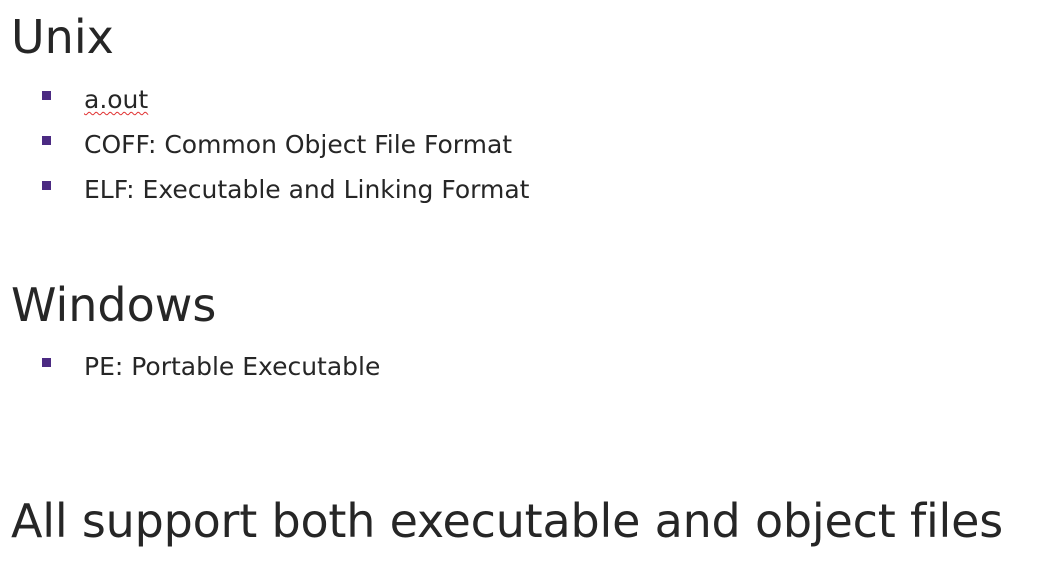 This screenshot has height=580, width=1062. Describe the element at coordinates (307, 189) in the screenshot. I see `bullet-text: ELF: Executable and Linking Format` at that location.